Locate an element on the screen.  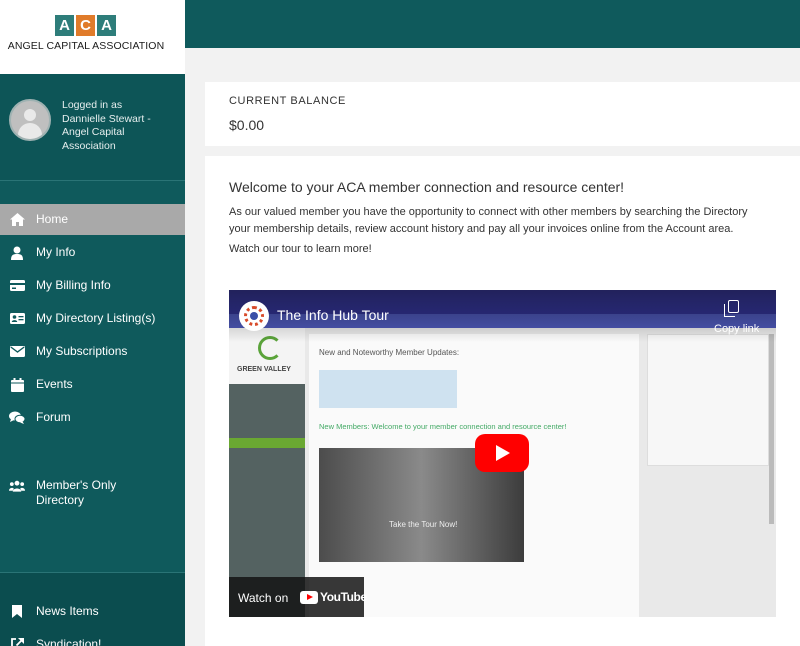
balance-card: CURRENT BALANCE $0.00 is located at coordinates (502, 114).